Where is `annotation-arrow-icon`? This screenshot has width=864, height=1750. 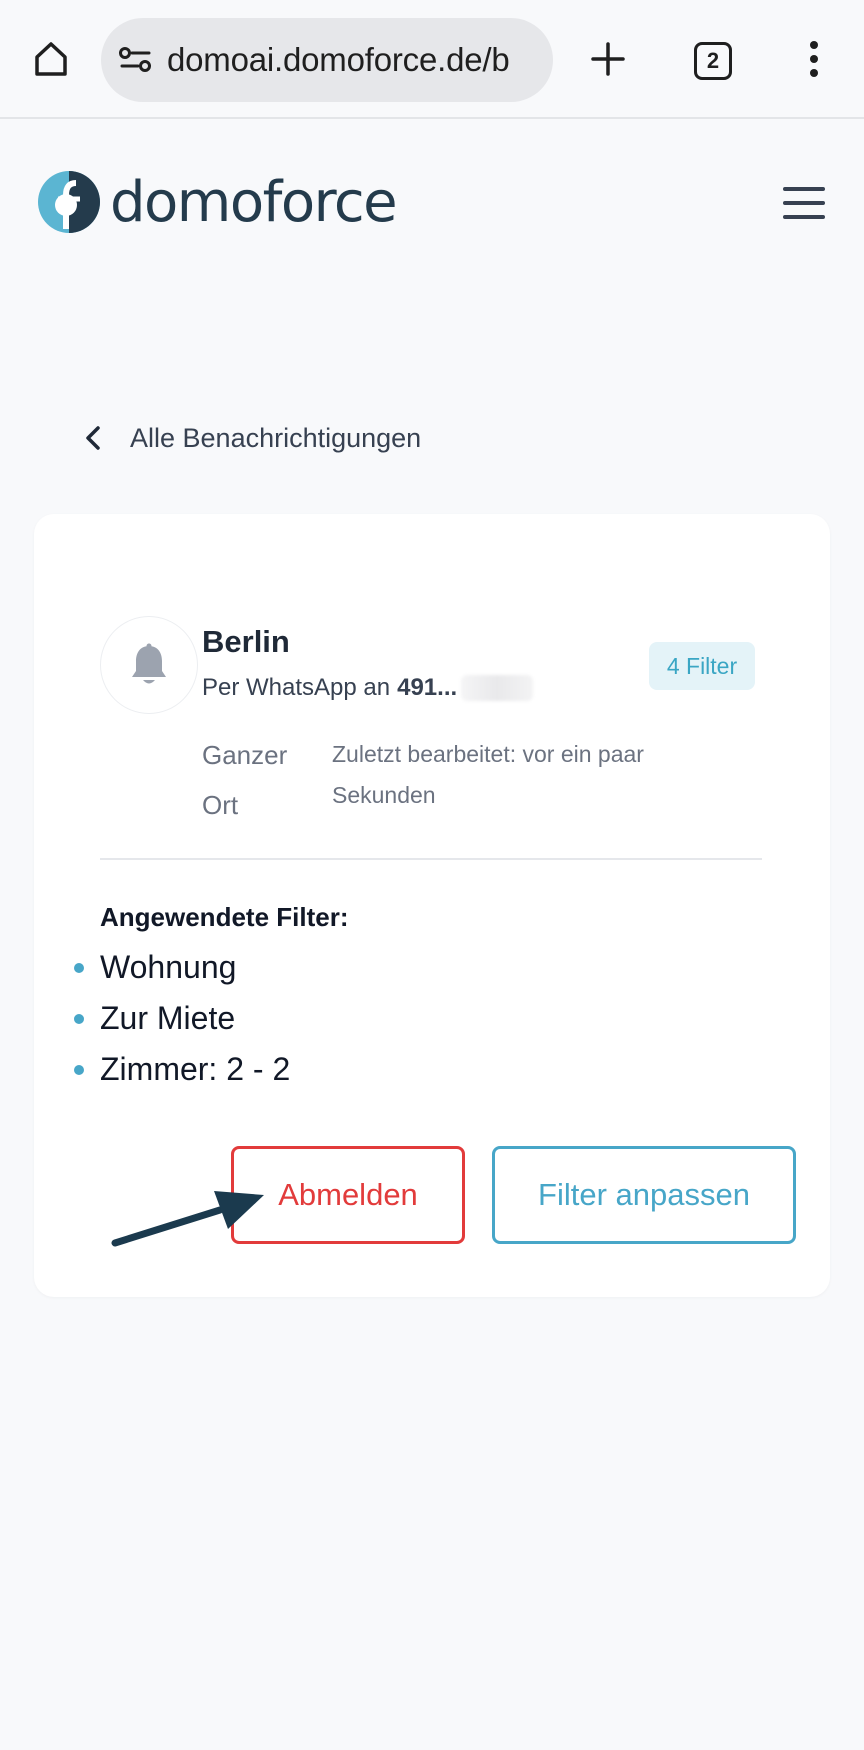 annotation-arrow-icon is located at coordinates (187, 1219).